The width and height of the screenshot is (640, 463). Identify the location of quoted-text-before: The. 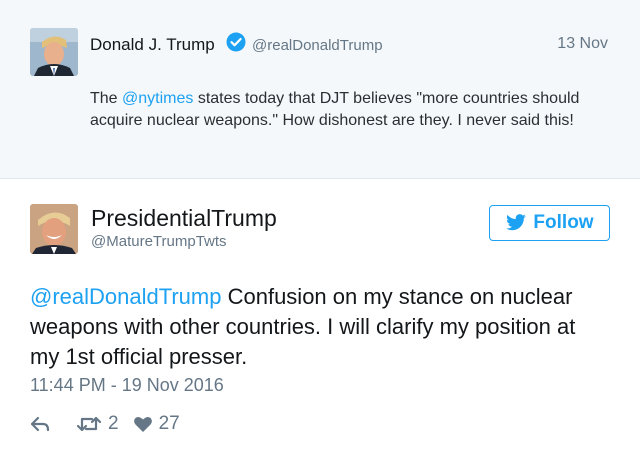
(106, 98).